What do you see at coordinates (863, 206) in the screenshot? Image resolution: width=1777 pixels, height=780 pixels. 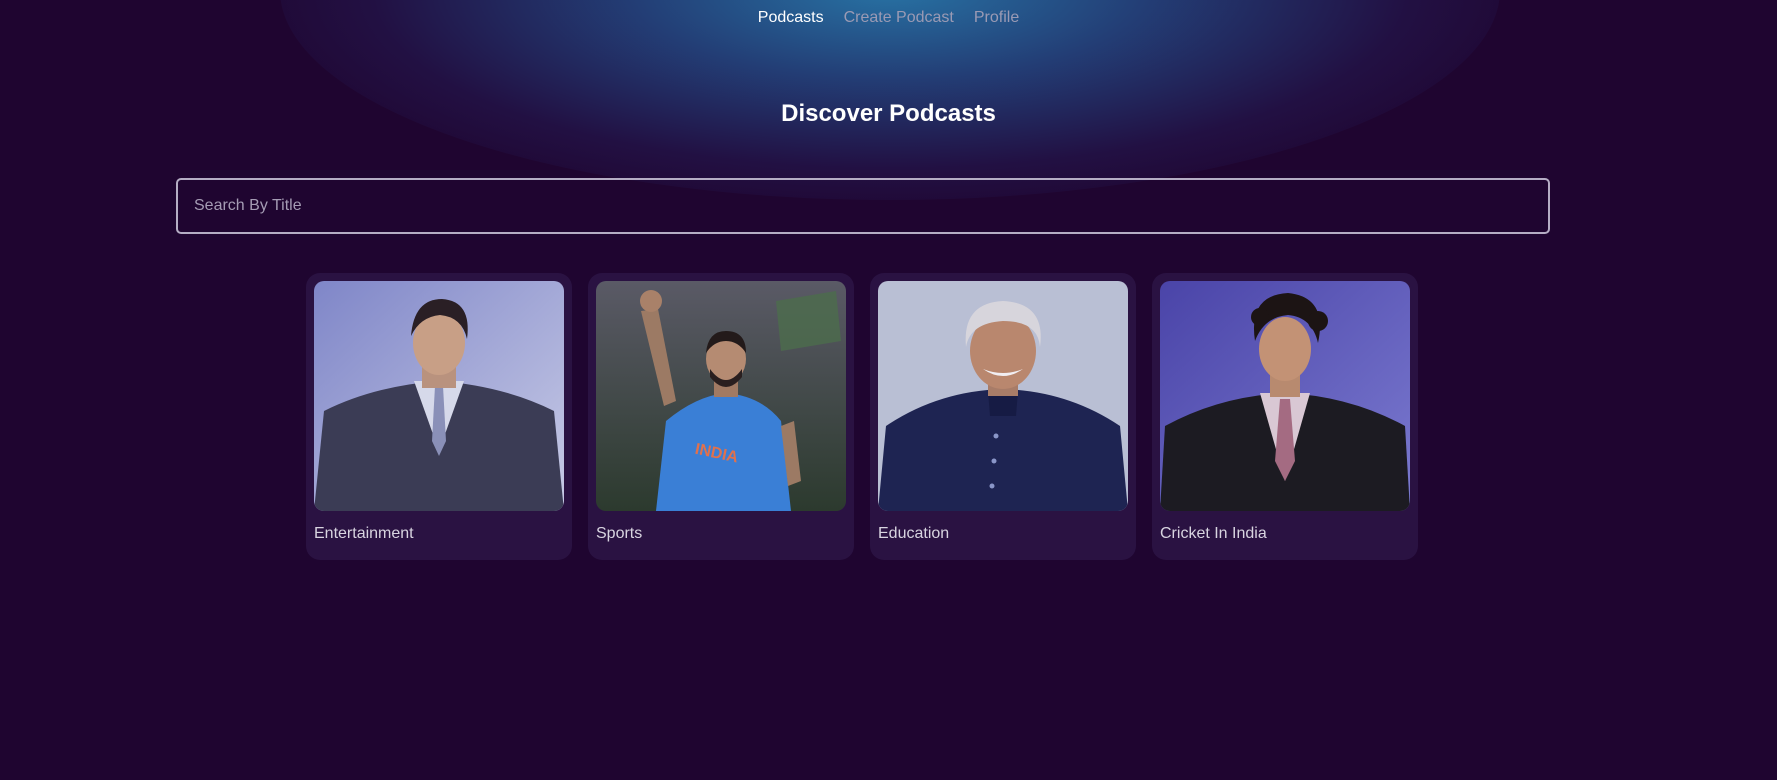 I see `search-input` at bounding box center [863, 206].